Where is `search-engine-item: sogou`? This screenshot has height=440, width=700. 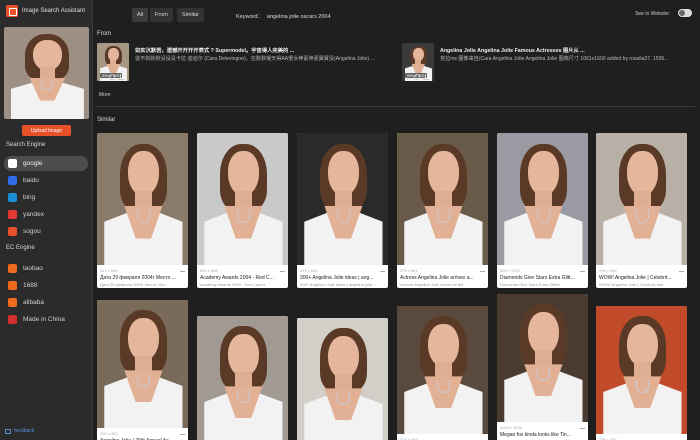 search-engine-item: sogou is located at coordinates (46, 231).